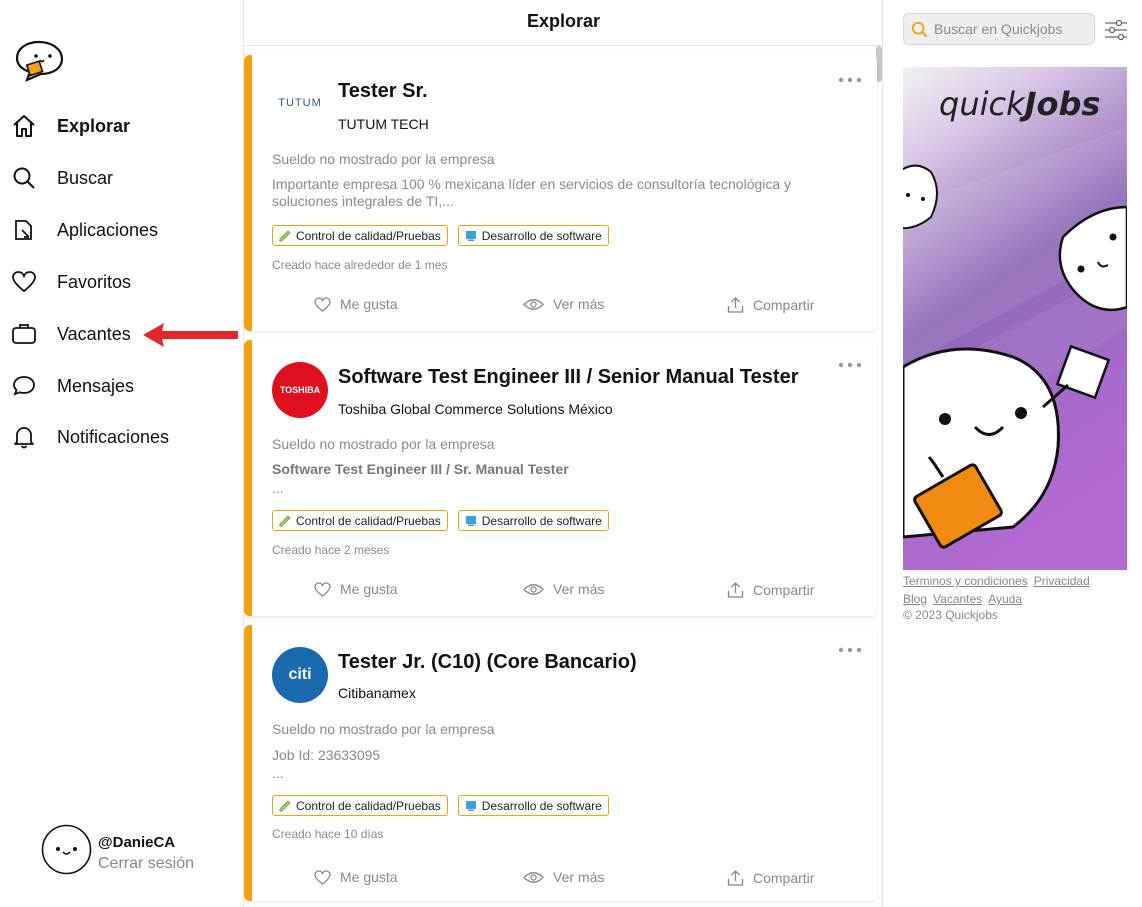  Describe the element at coordinates (24, 230) in the screenshot. I see `applications-icon` at that location.